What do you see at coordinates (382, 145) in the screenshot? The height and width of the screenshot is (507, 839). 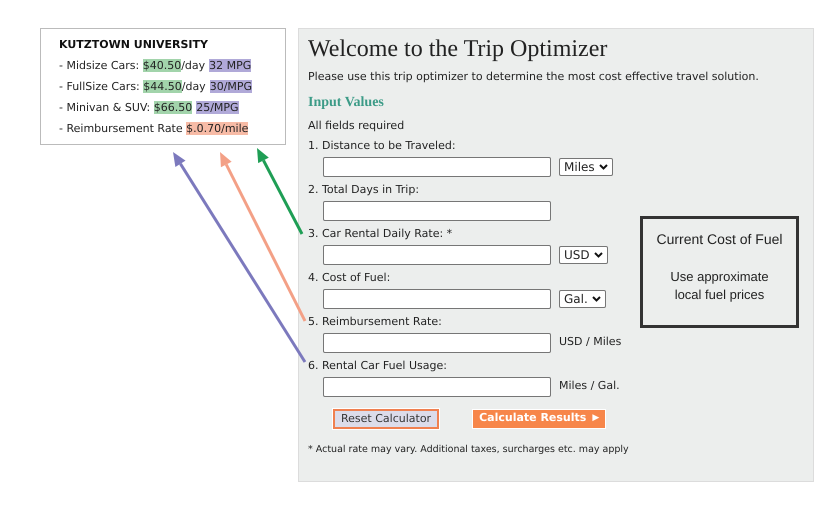 I see `field-label: 1. Distance to be Traveled:` at bounding box center [382, 145].